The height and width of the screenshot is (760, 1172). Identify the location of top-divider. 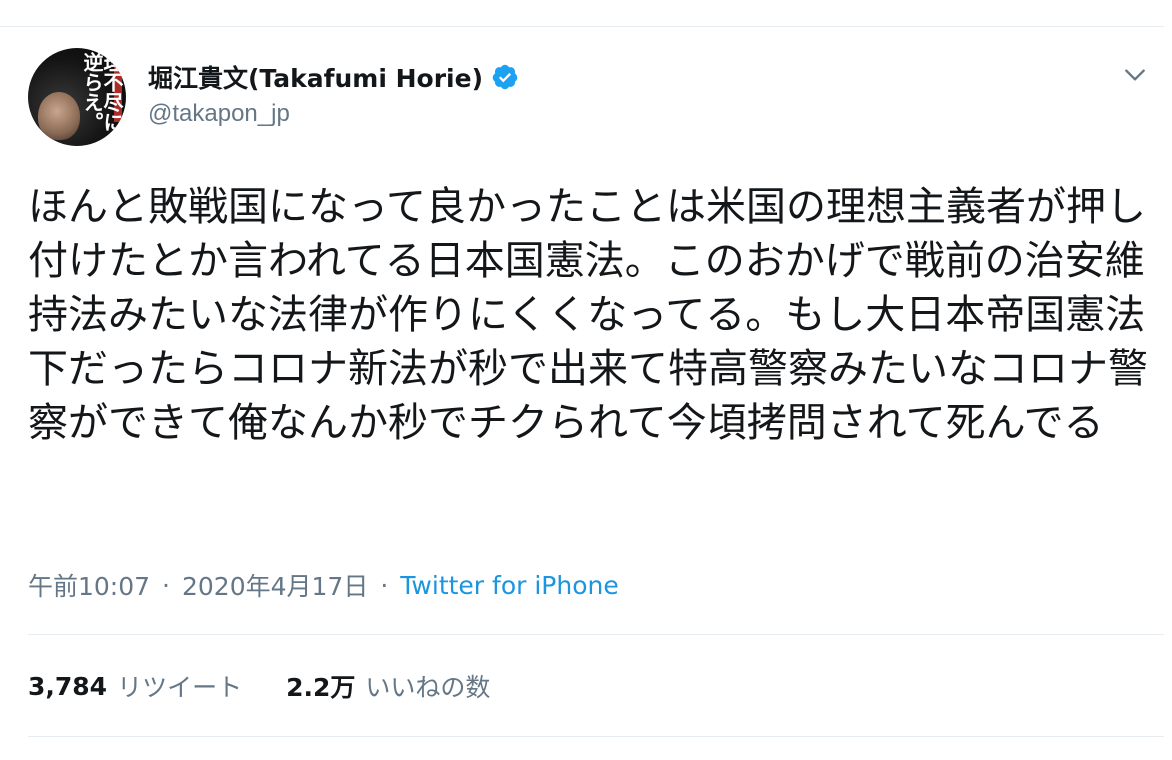
(582, 26).